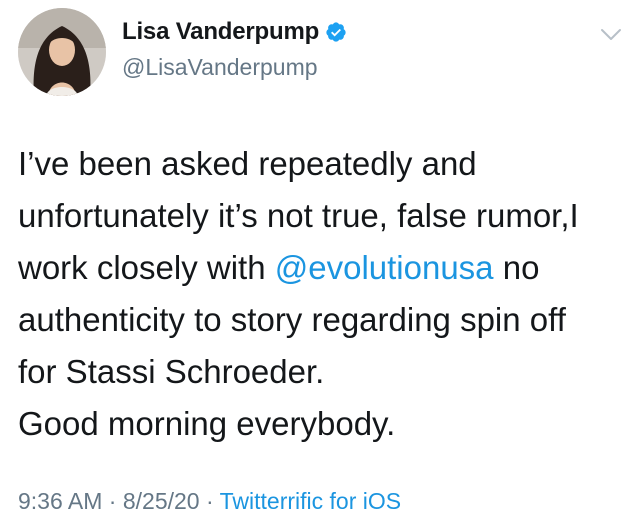 Image resolution: width=640 pixels, height=523 pixels. I want to click on tweet-text-line: work closely with @evolutionusa no, so click(323, 268).